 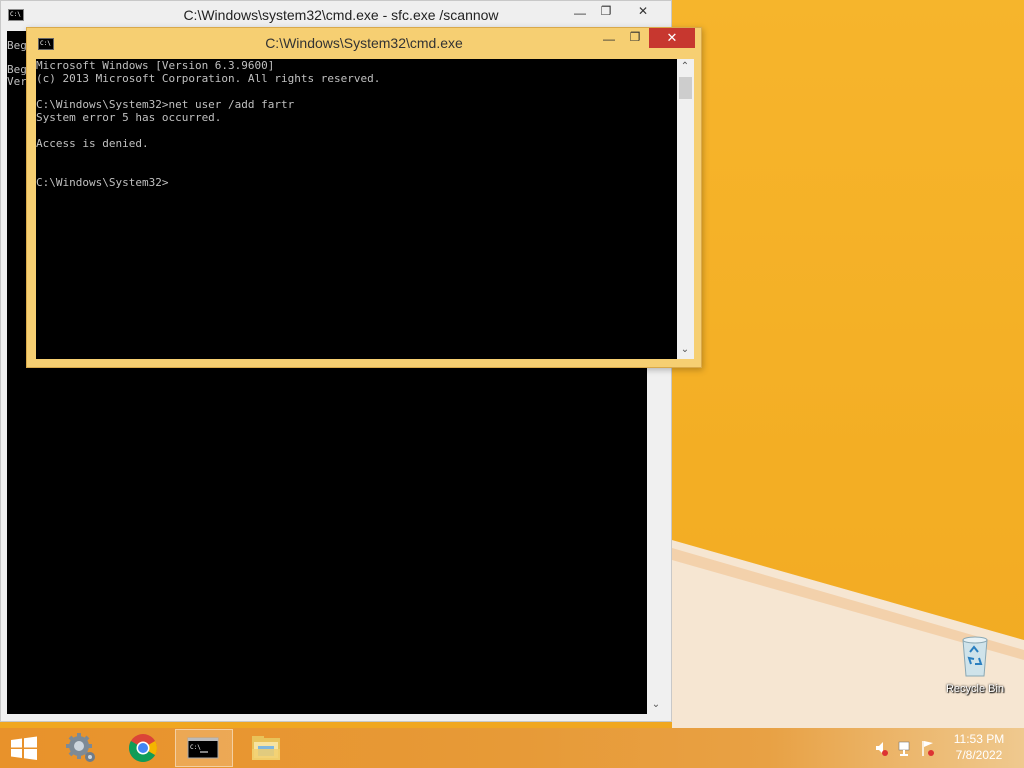 I want to click on console-prompt-line: C:\Windows\System32>, so click(x=356, y=182).